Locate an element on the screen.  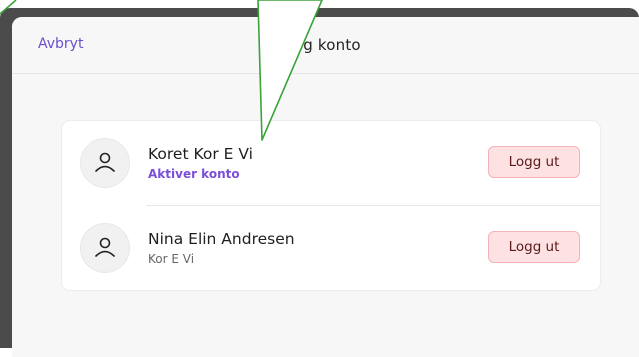
modal-title: g konto is located at coordinates (332, 45).